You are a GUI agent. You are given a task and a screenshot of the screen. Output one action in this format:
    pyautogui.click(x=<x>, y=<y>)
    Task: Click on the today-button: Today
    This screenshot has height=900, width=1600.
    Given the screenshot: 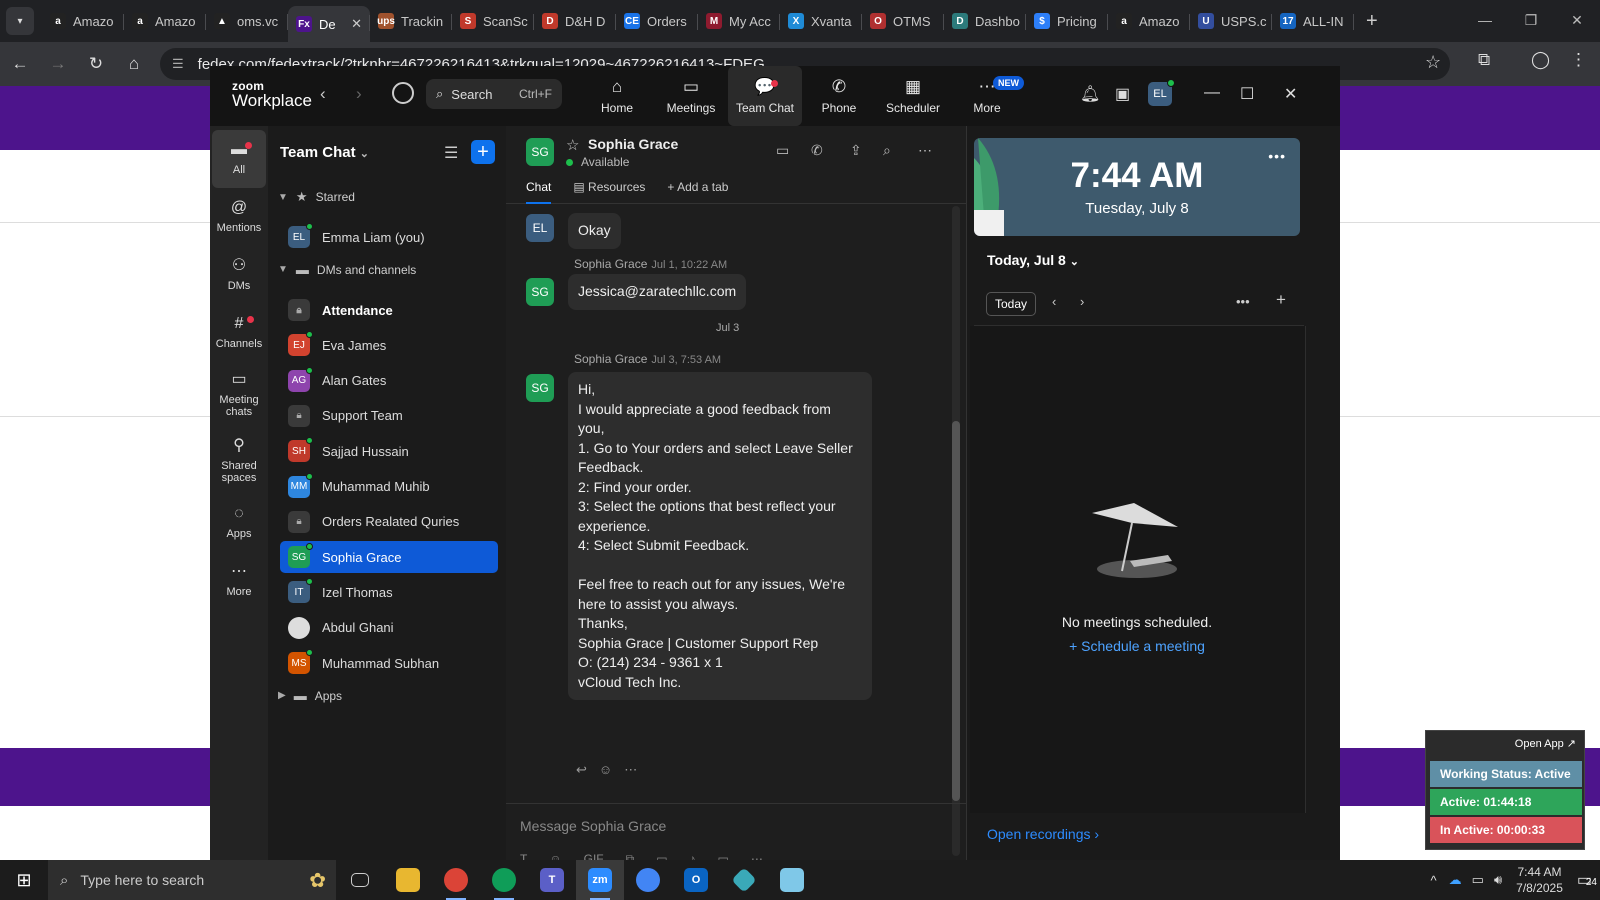 What is the action you would take?
    pyautogui.click(x=1011, y=304)
    